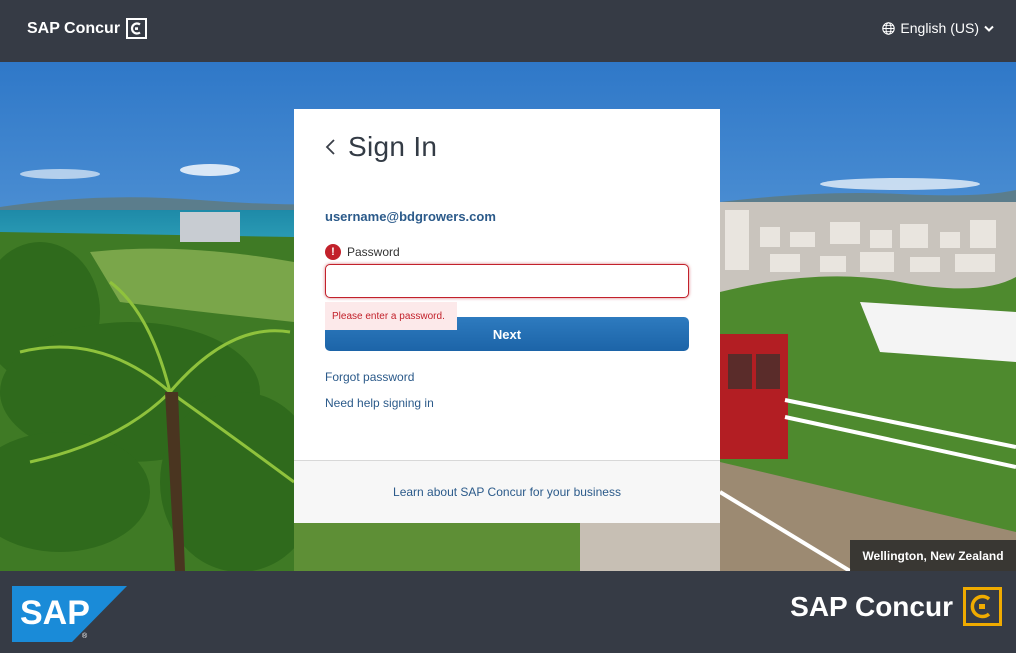 This screenshot has height=653, width=1016. I want to click on learn-more-link: Learn about SAP Concur for your business, so click(507, 492).